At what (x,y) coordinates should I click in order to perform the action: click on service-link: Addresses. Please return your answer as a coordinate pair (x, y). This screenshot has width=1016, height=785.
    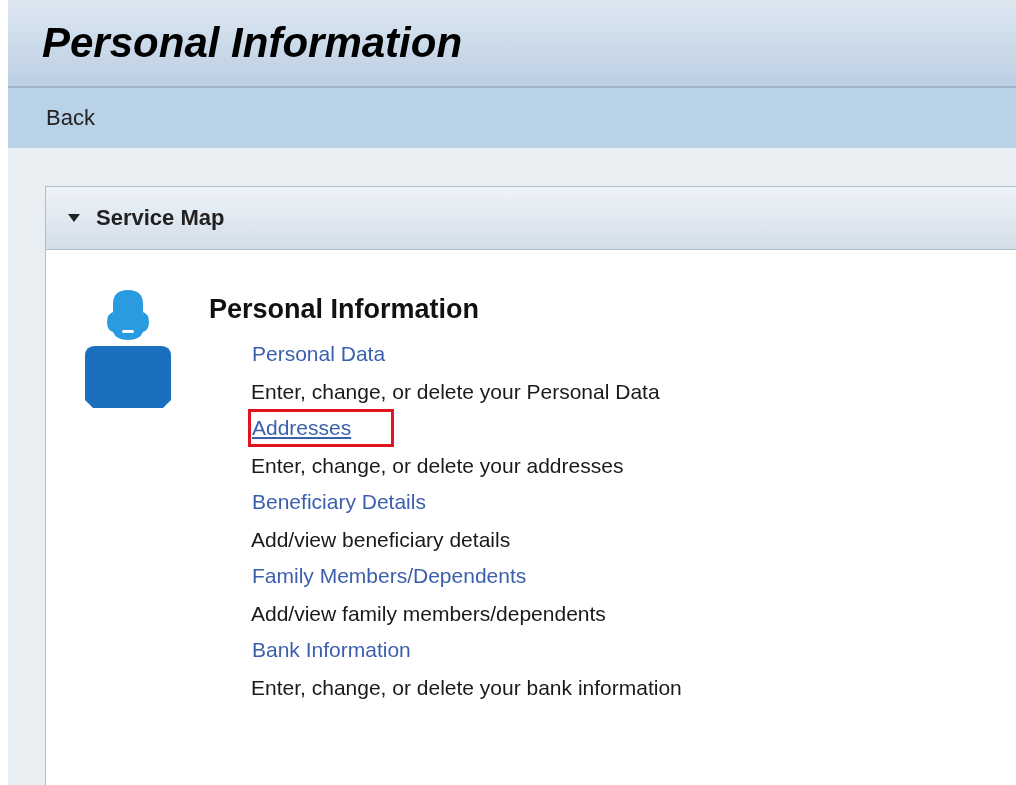
    Looking at the image, I should click on (321, 428).